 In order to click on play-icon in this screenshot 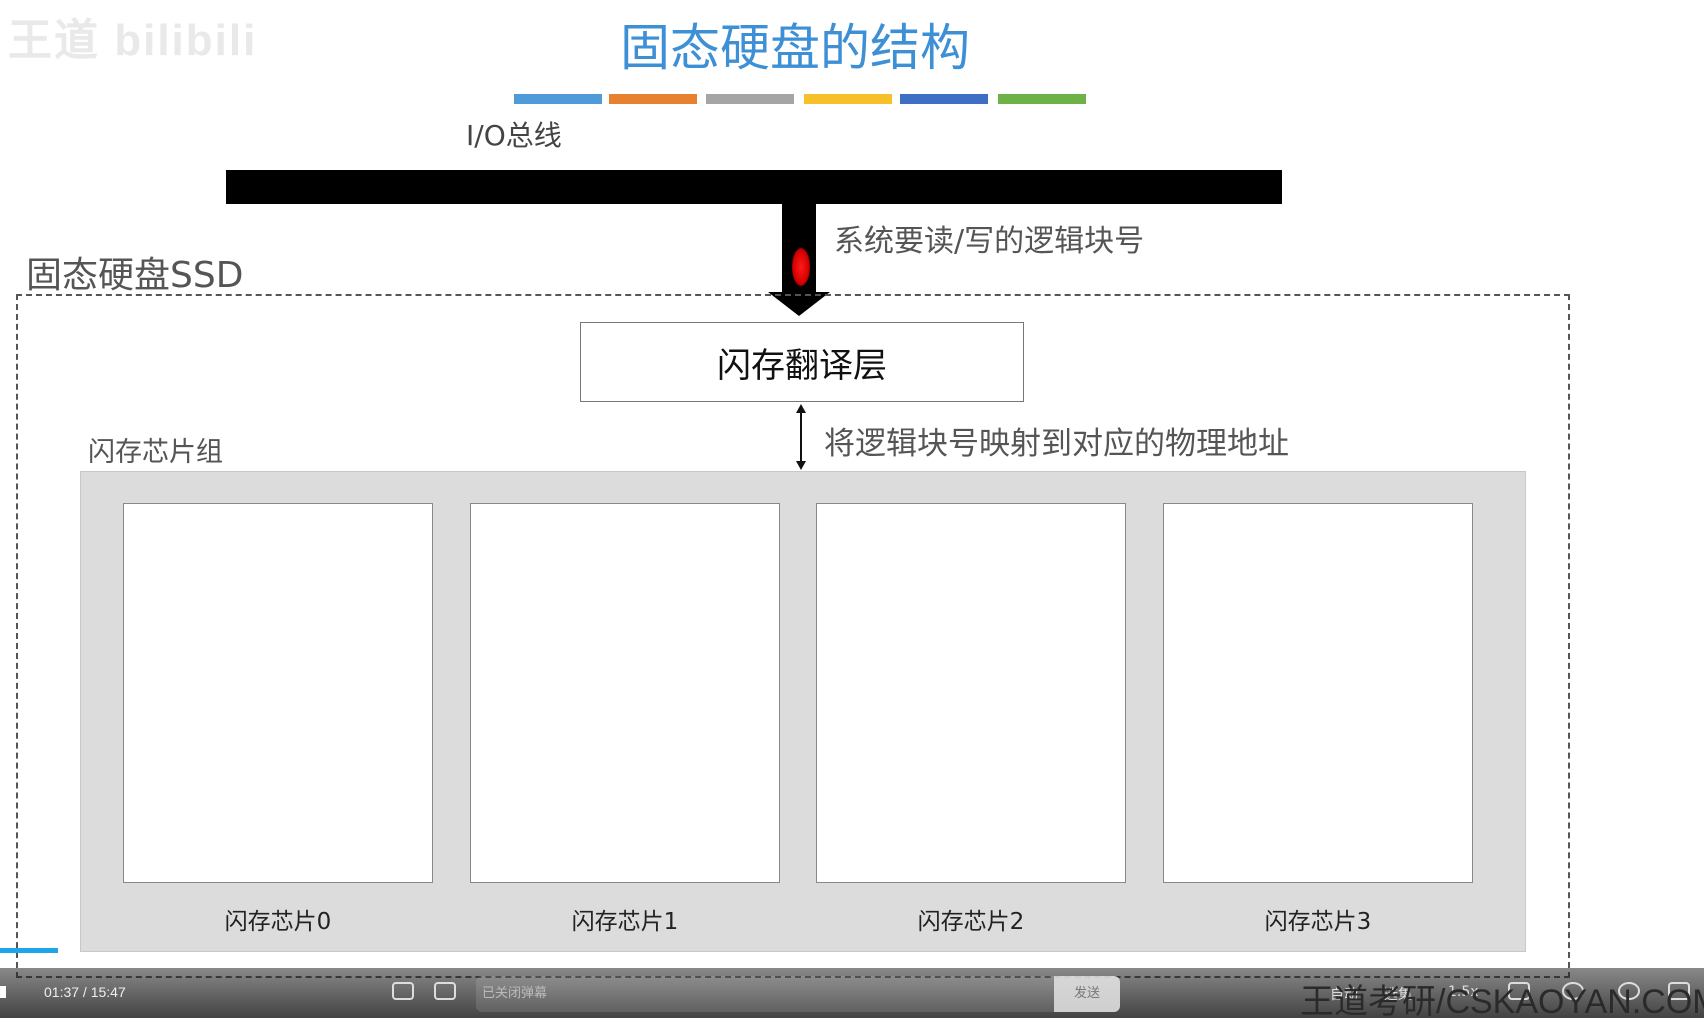, I will do `click(3, 992)`.